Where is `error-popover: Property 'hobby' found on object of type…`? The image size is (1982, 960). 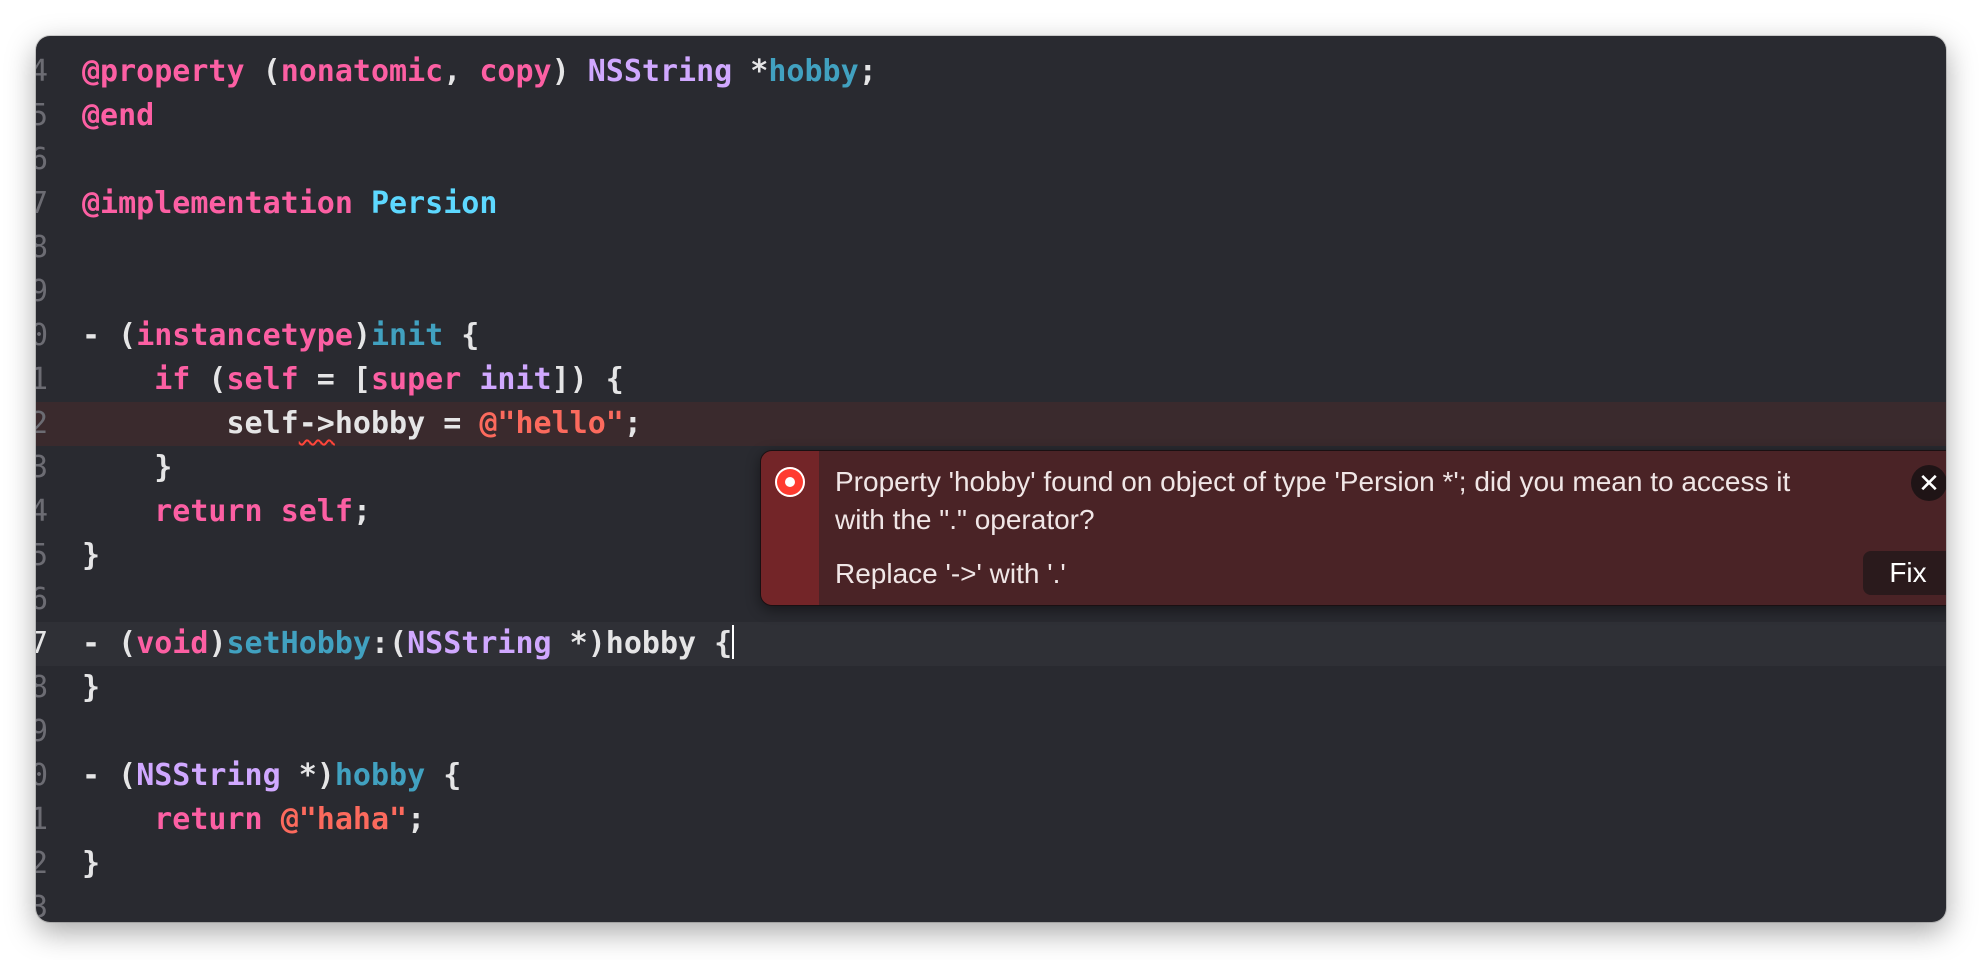
error-popover: Property 'hobby' found on object of type… is located at coordinates (1353, 528).